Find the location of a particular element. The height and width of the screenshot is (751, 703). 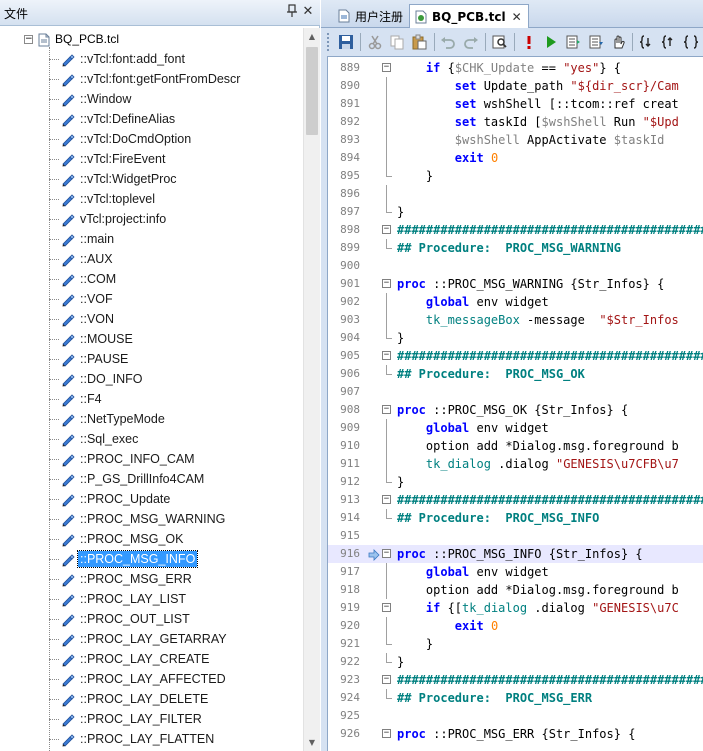

find-icon is located at coordinates (499, 42).